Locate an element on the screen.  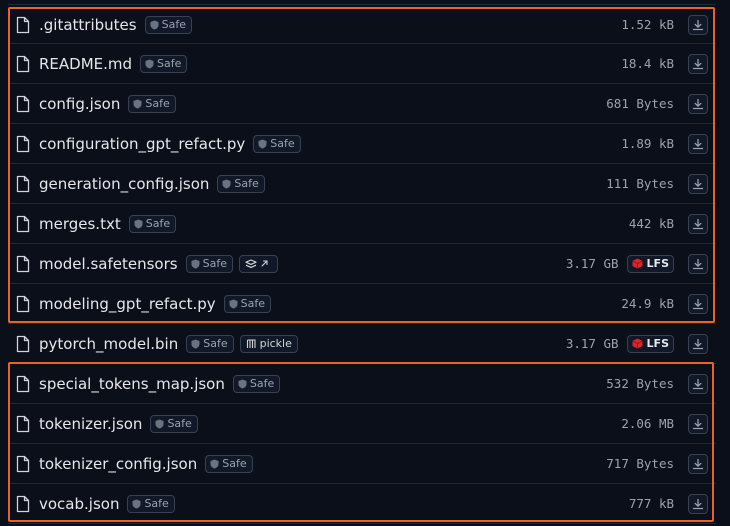
file-size: 442 kB is located at coordinates (651, 223).